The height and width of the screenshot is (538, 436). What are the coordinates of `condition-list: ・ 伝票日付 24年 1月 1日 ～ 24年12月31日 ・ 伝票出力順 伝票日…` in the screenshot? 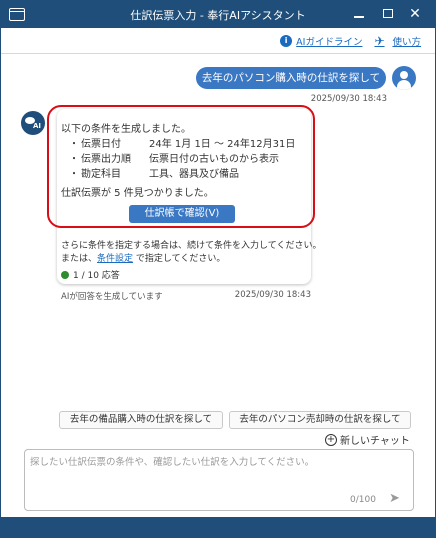 It's located at (182, 159).